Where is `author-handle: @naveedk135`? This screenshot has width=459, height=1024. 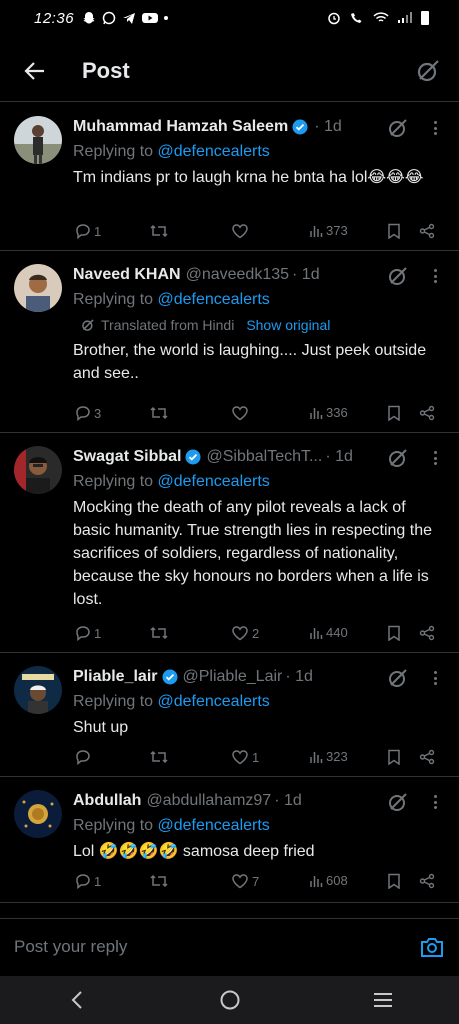 author-handle: @naveedk135 is located at coordinates (237, 275).